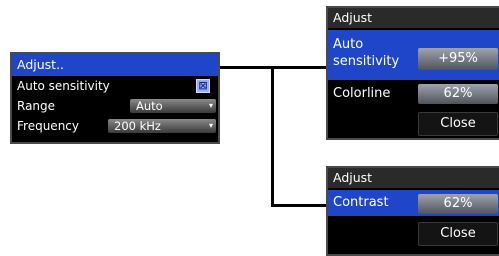 This screenshot has width=499, height=256. What do you see at coordinates (173, 106) in the screenshot?
I see `range-dropdown: Auto ▾` at bounding box center [173, 106].